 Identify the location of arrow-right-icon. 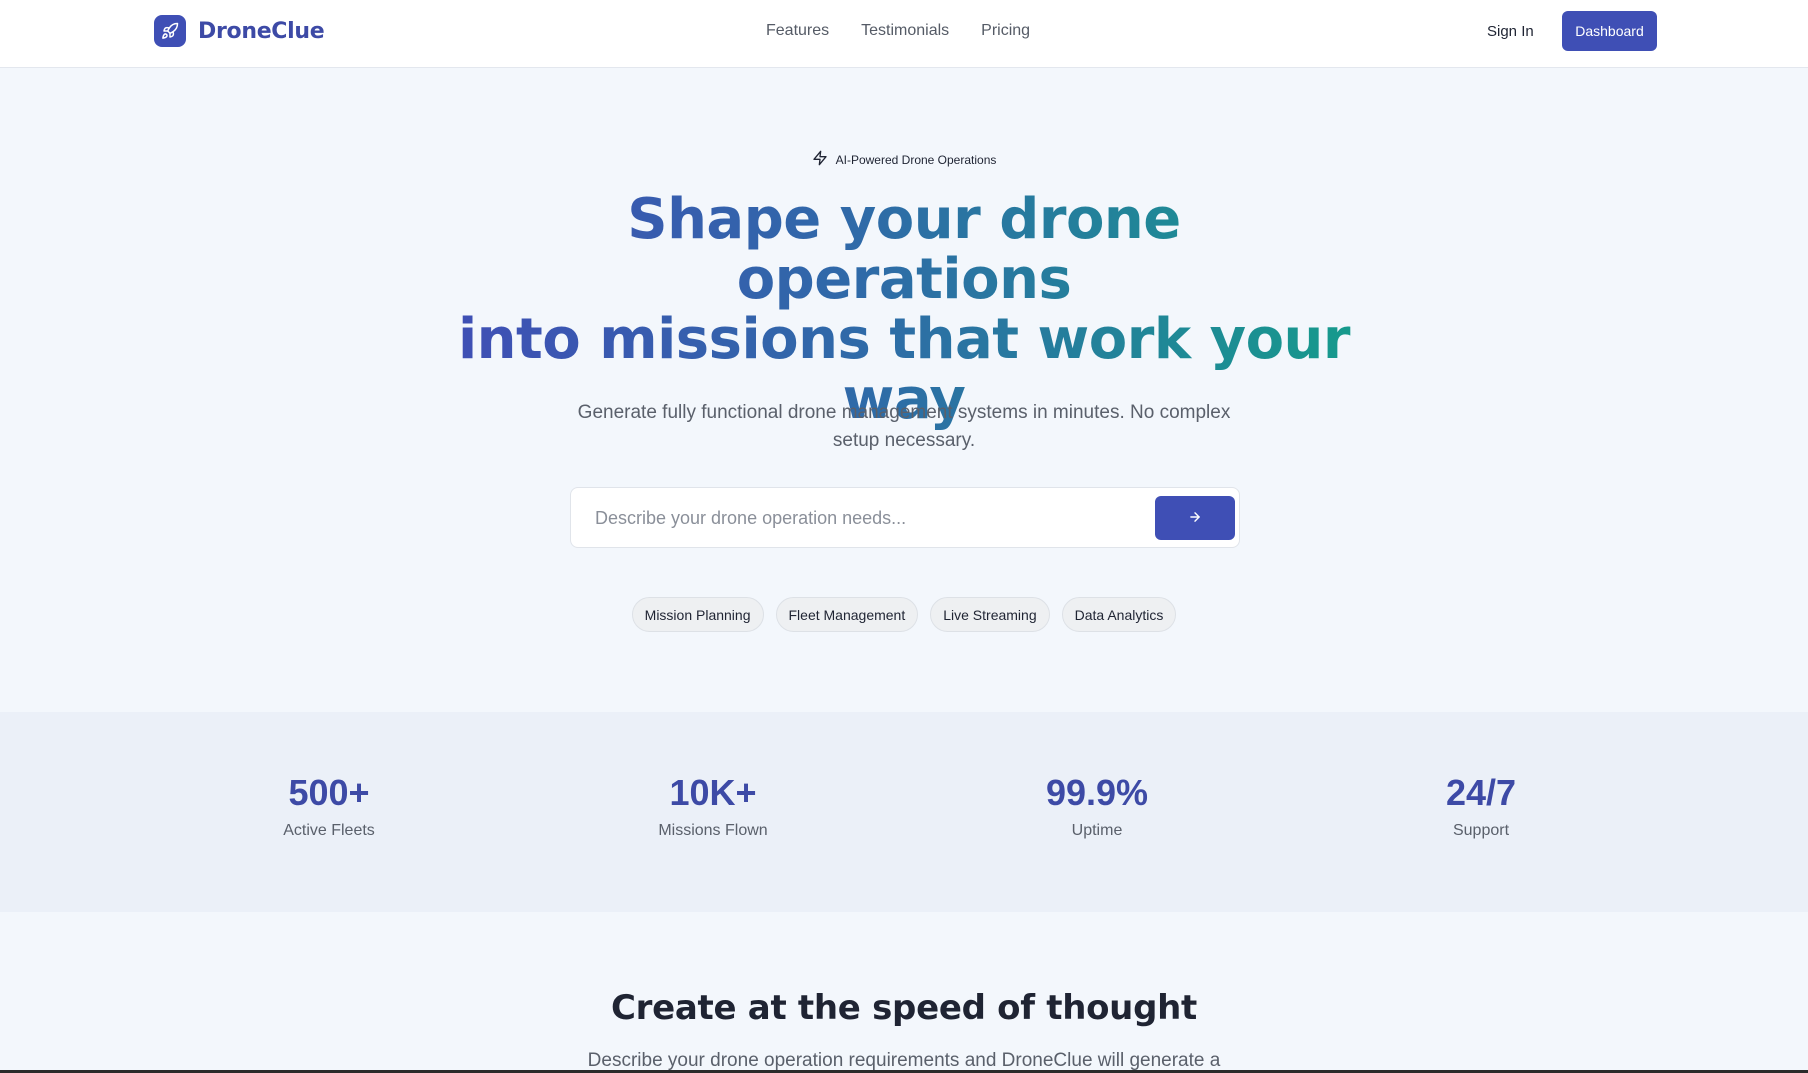
(1195, 518).